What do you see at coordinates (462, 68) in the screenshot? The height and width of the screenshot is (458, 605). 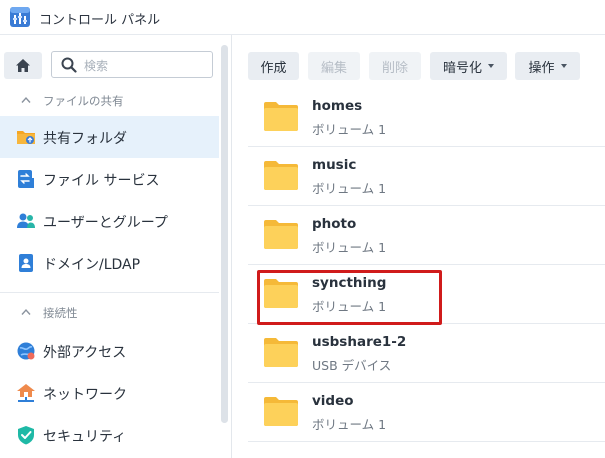 I see `encrypt-dropdown-label: 暗号化` at bounding box center [462, 68].